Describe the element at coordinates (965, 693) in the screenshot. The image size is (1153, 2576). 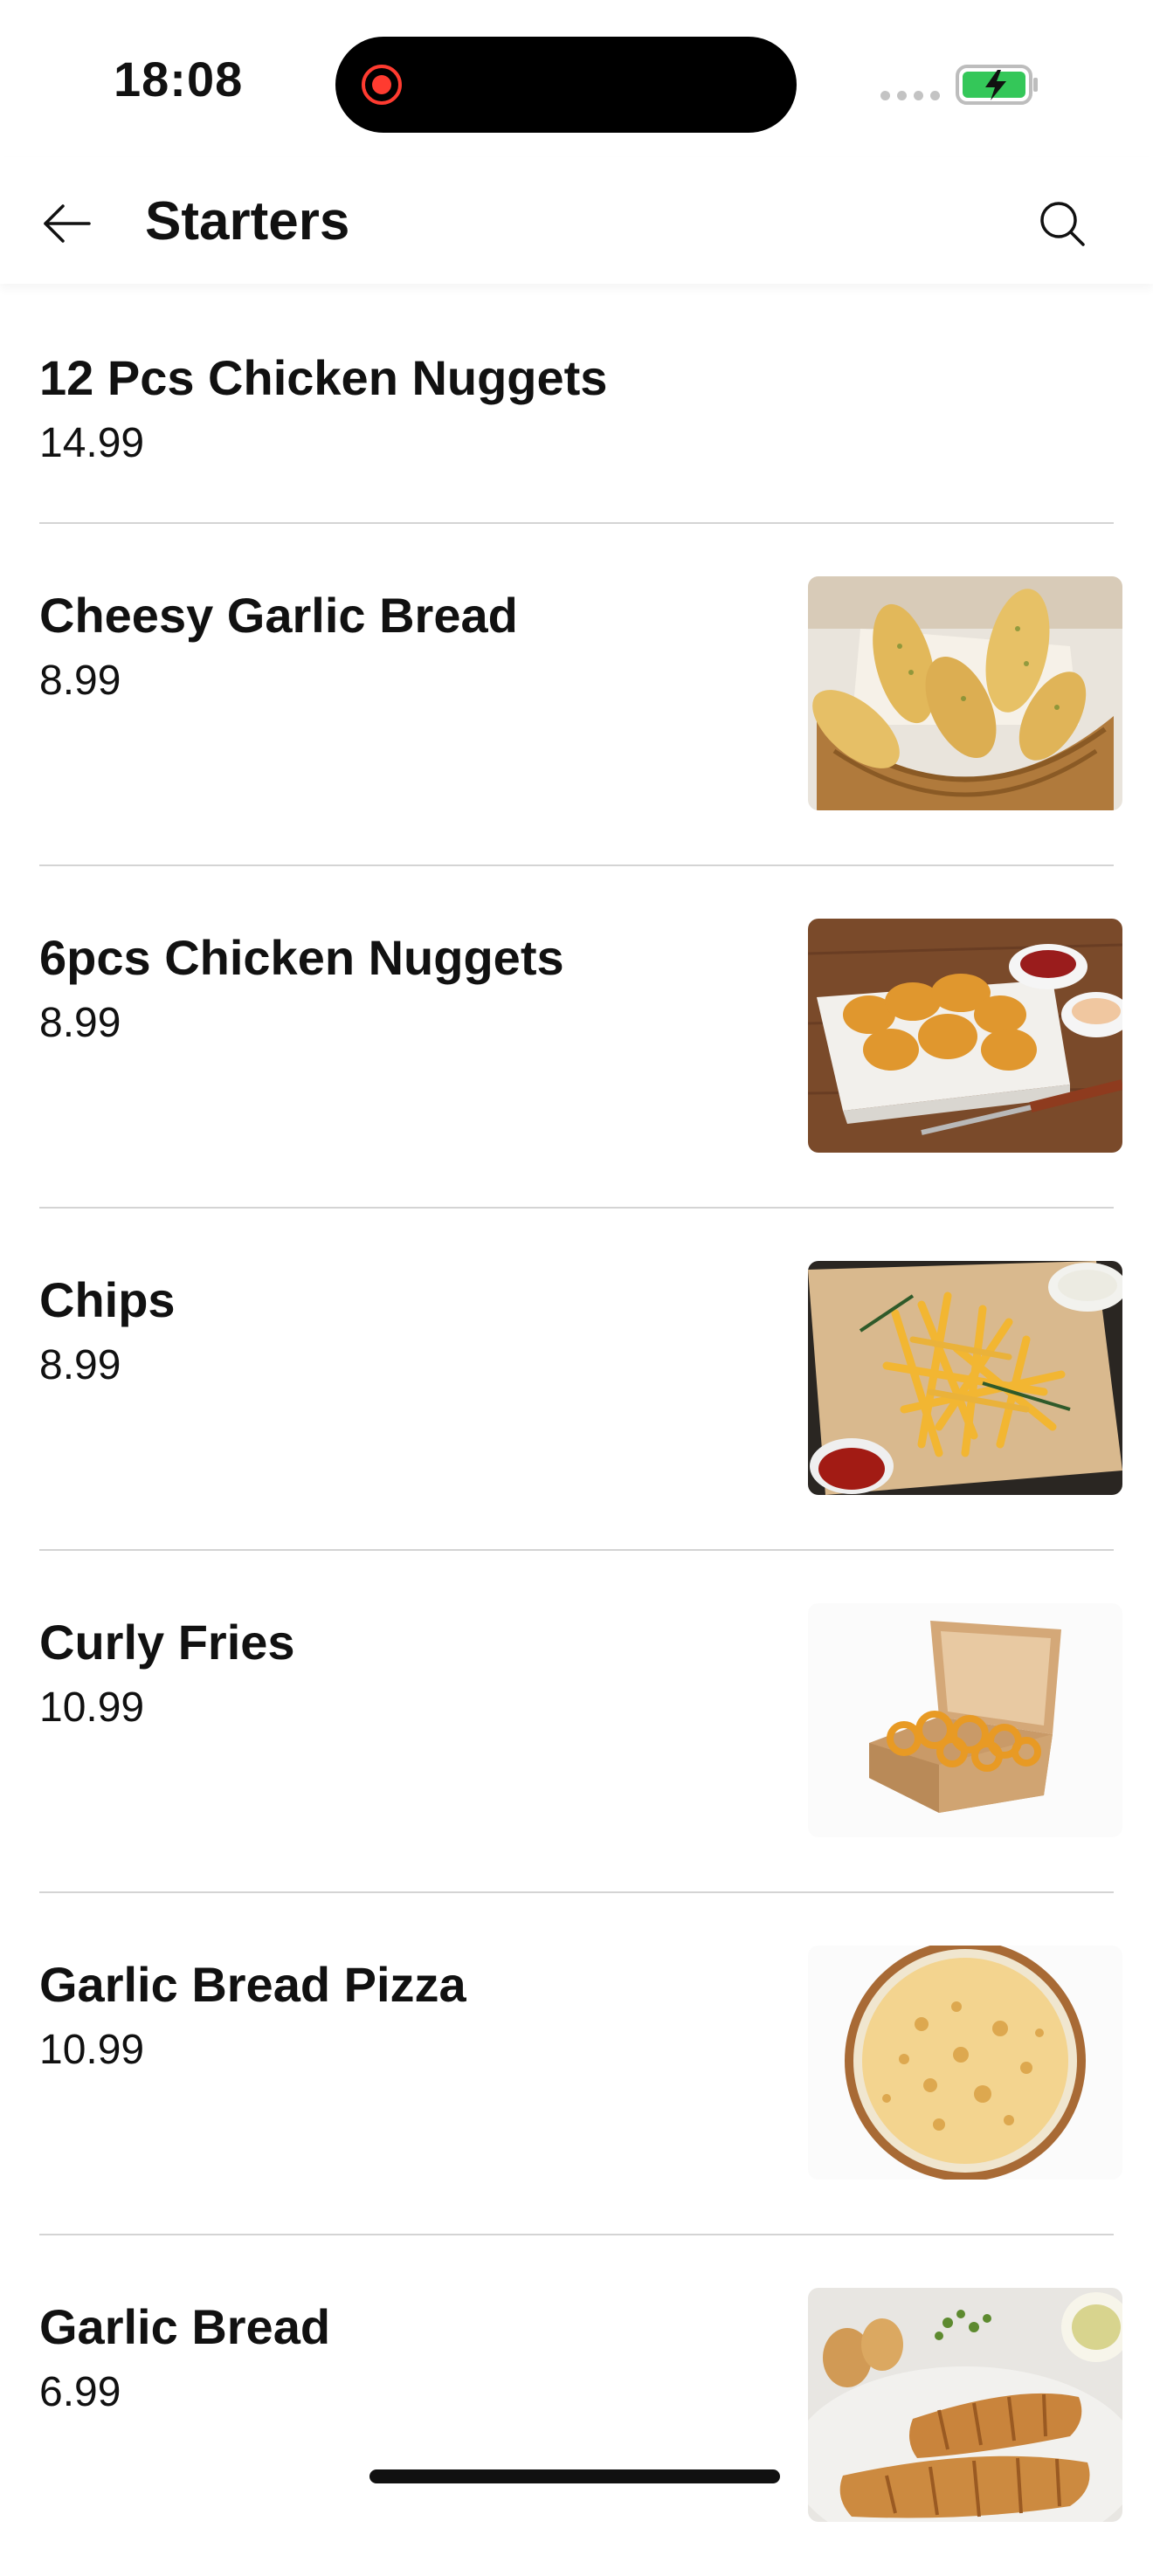
I see `garlic-bread-basket-photo` at that location.